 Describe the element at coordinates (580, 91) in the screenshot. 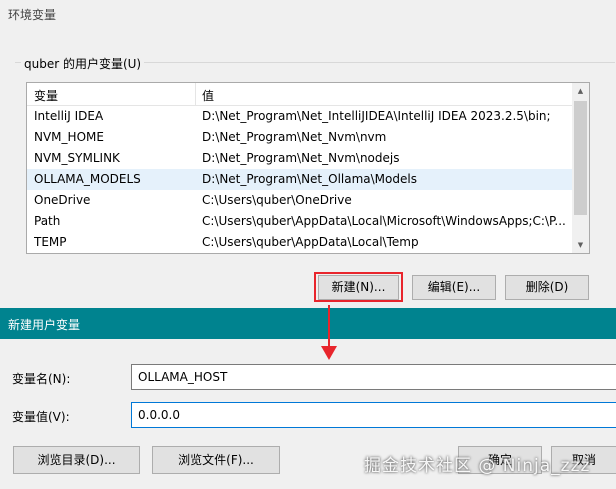

I see `scroll-up-icon: ▲` at that location.